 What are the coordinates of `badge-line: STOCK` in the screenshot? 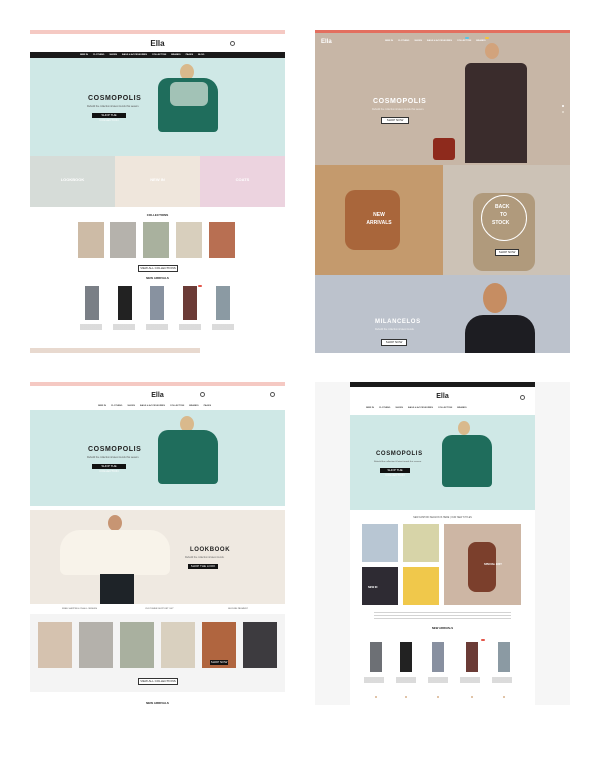 It's located at (501, 223).